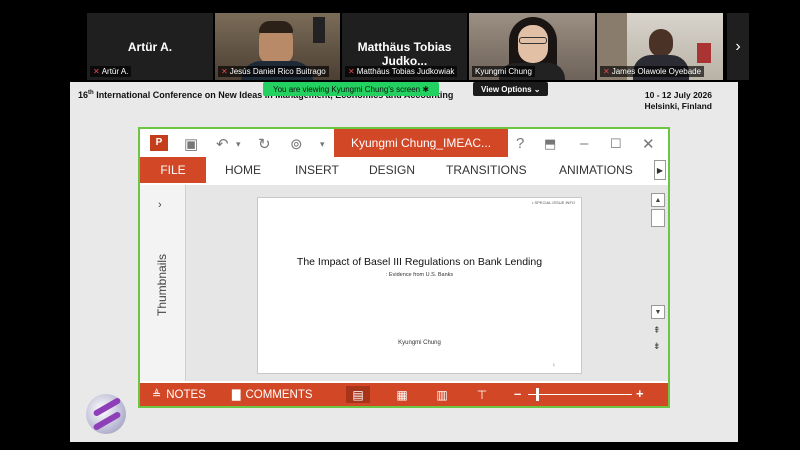  I want to click on tab-design: DESIGN, so click(392, 170).